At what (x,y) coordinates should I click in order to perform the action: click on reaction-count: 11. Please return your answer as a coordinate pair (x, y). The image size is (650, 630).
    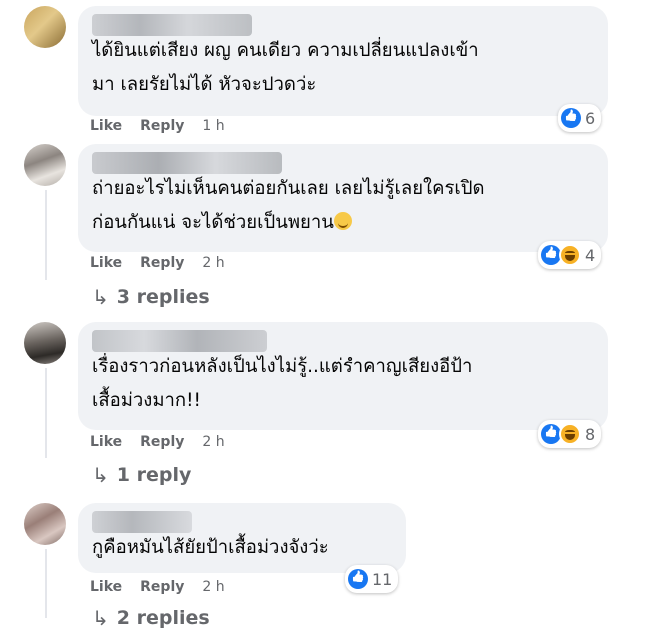
    Looking at the image, I should click on (382, 579).